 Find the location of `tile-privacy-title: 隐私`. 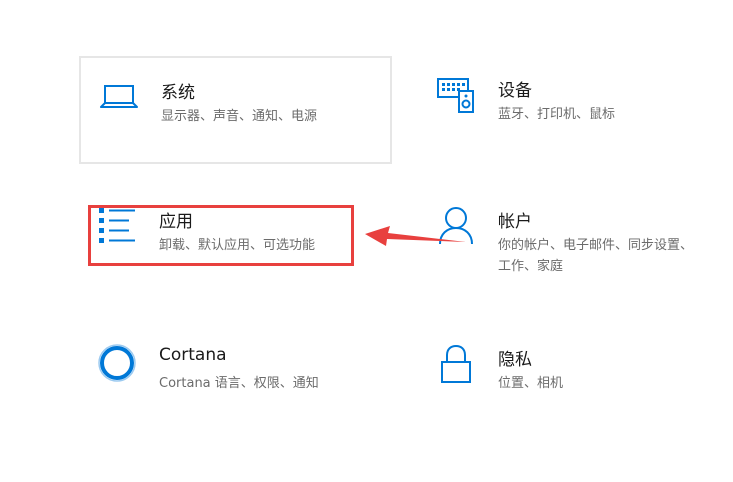

tile-privacy-title: 隐私 is located at coordinates (515, 360).